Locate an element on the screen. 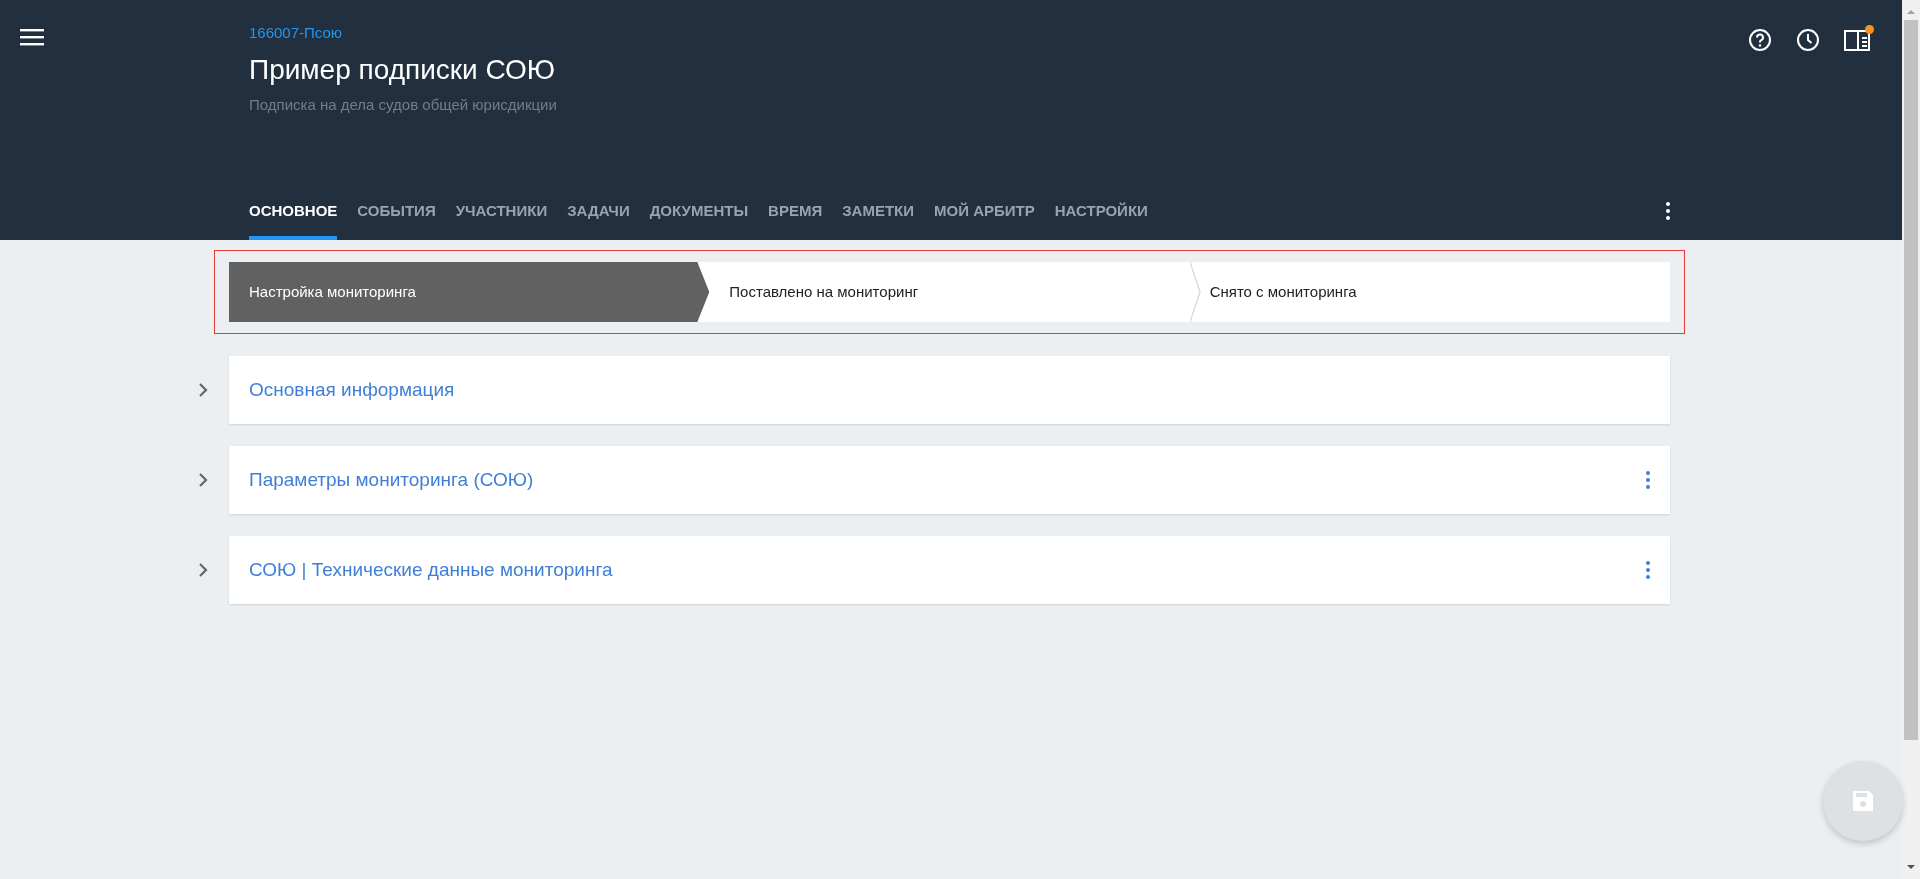  tab: СОБЫТИЯ is located at coordinates (396, 219).